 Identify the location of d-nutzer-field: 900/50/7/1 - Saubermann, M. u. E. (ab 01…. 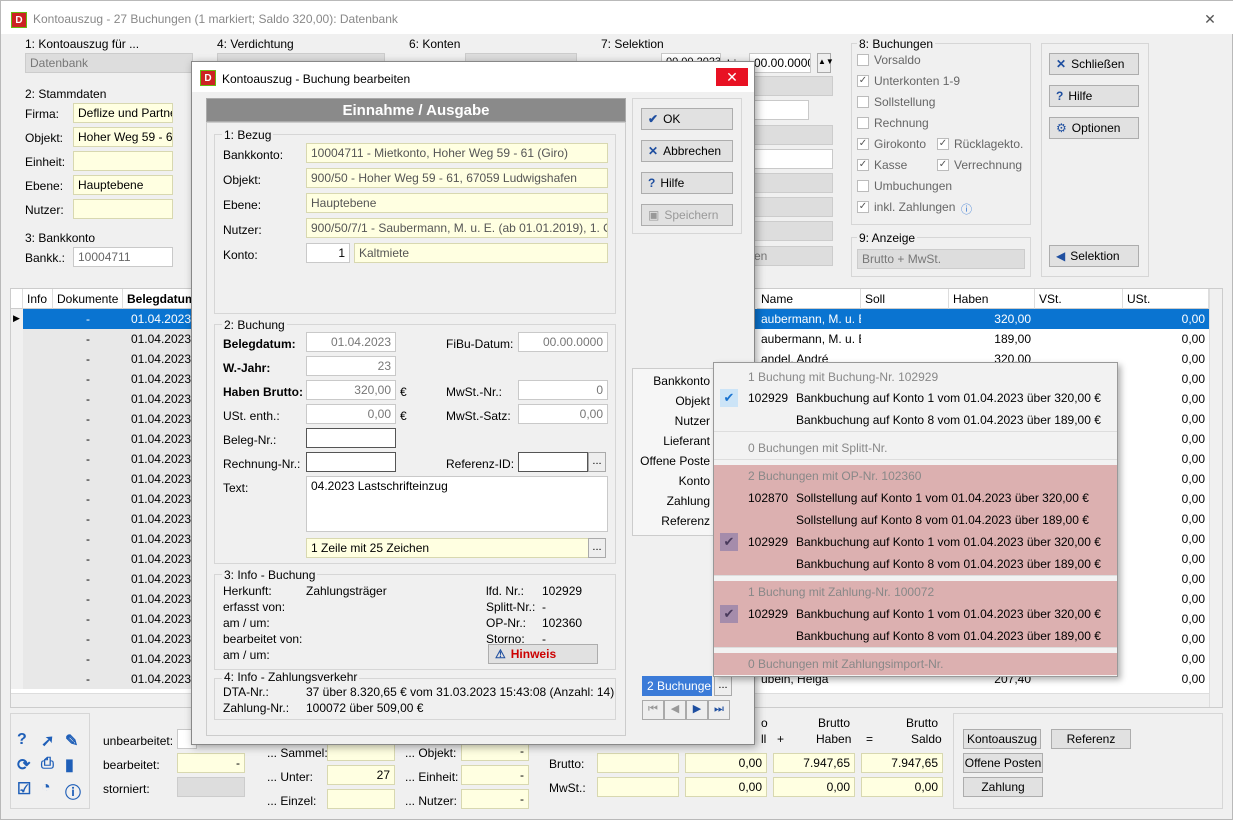
(457, 228).